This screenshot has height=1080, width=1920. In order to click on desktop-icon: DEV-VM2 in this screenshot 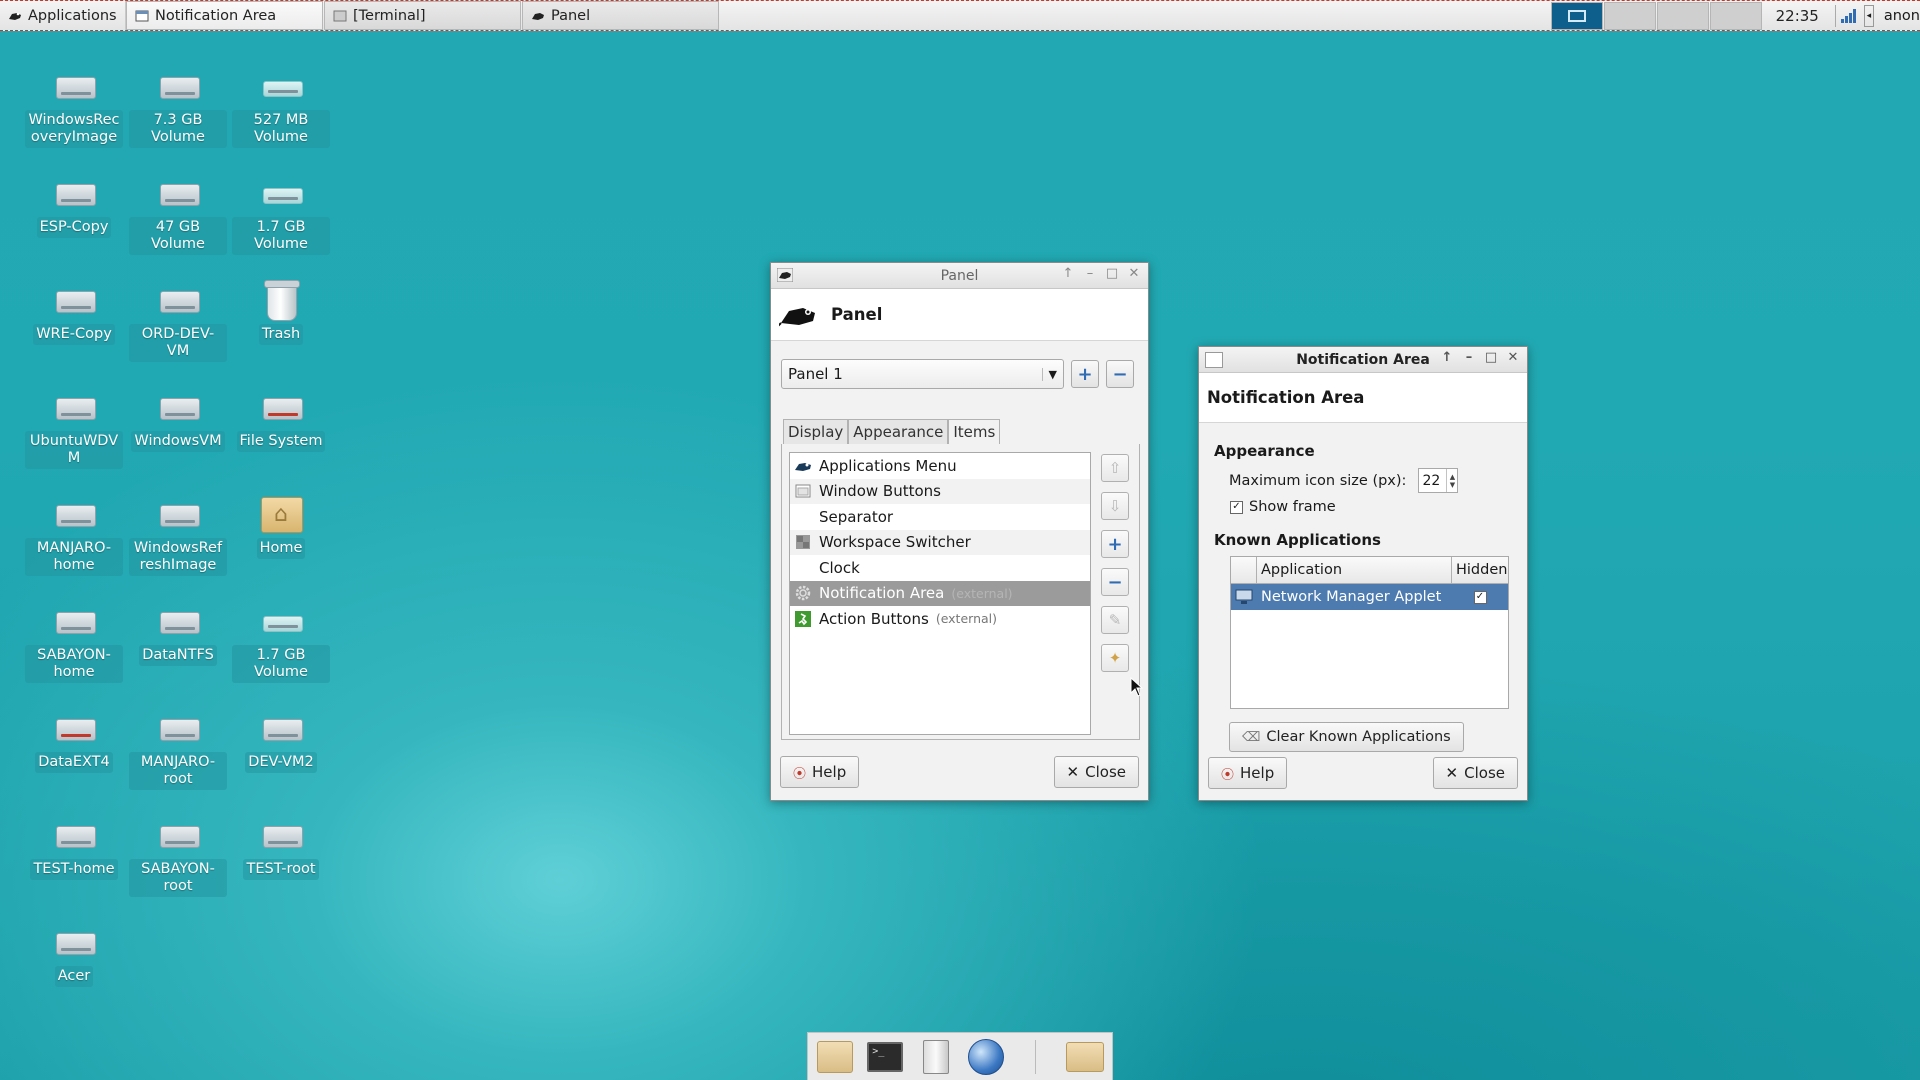, I will do `click(281, 741)`.